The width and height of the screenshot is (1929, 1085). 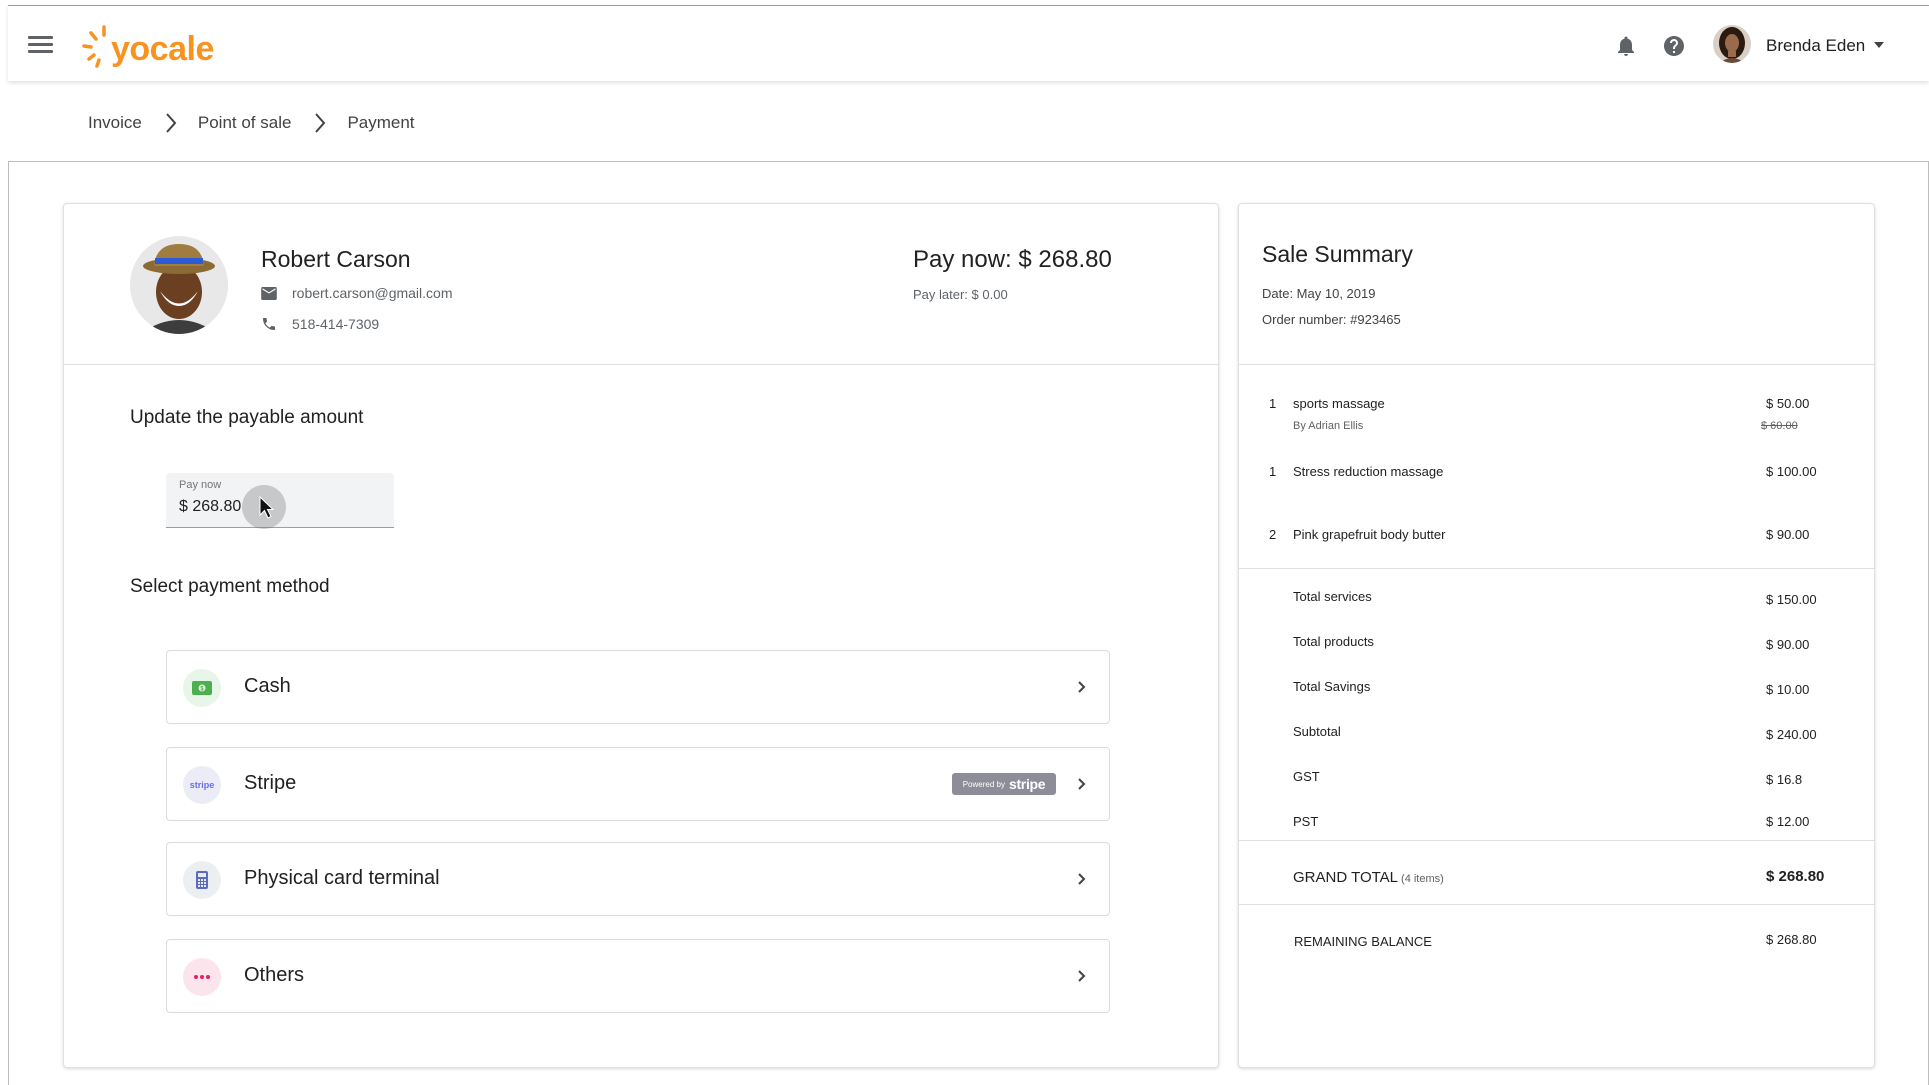 I want to click on mouse-pointer-icon, so click(x=267, y=507).